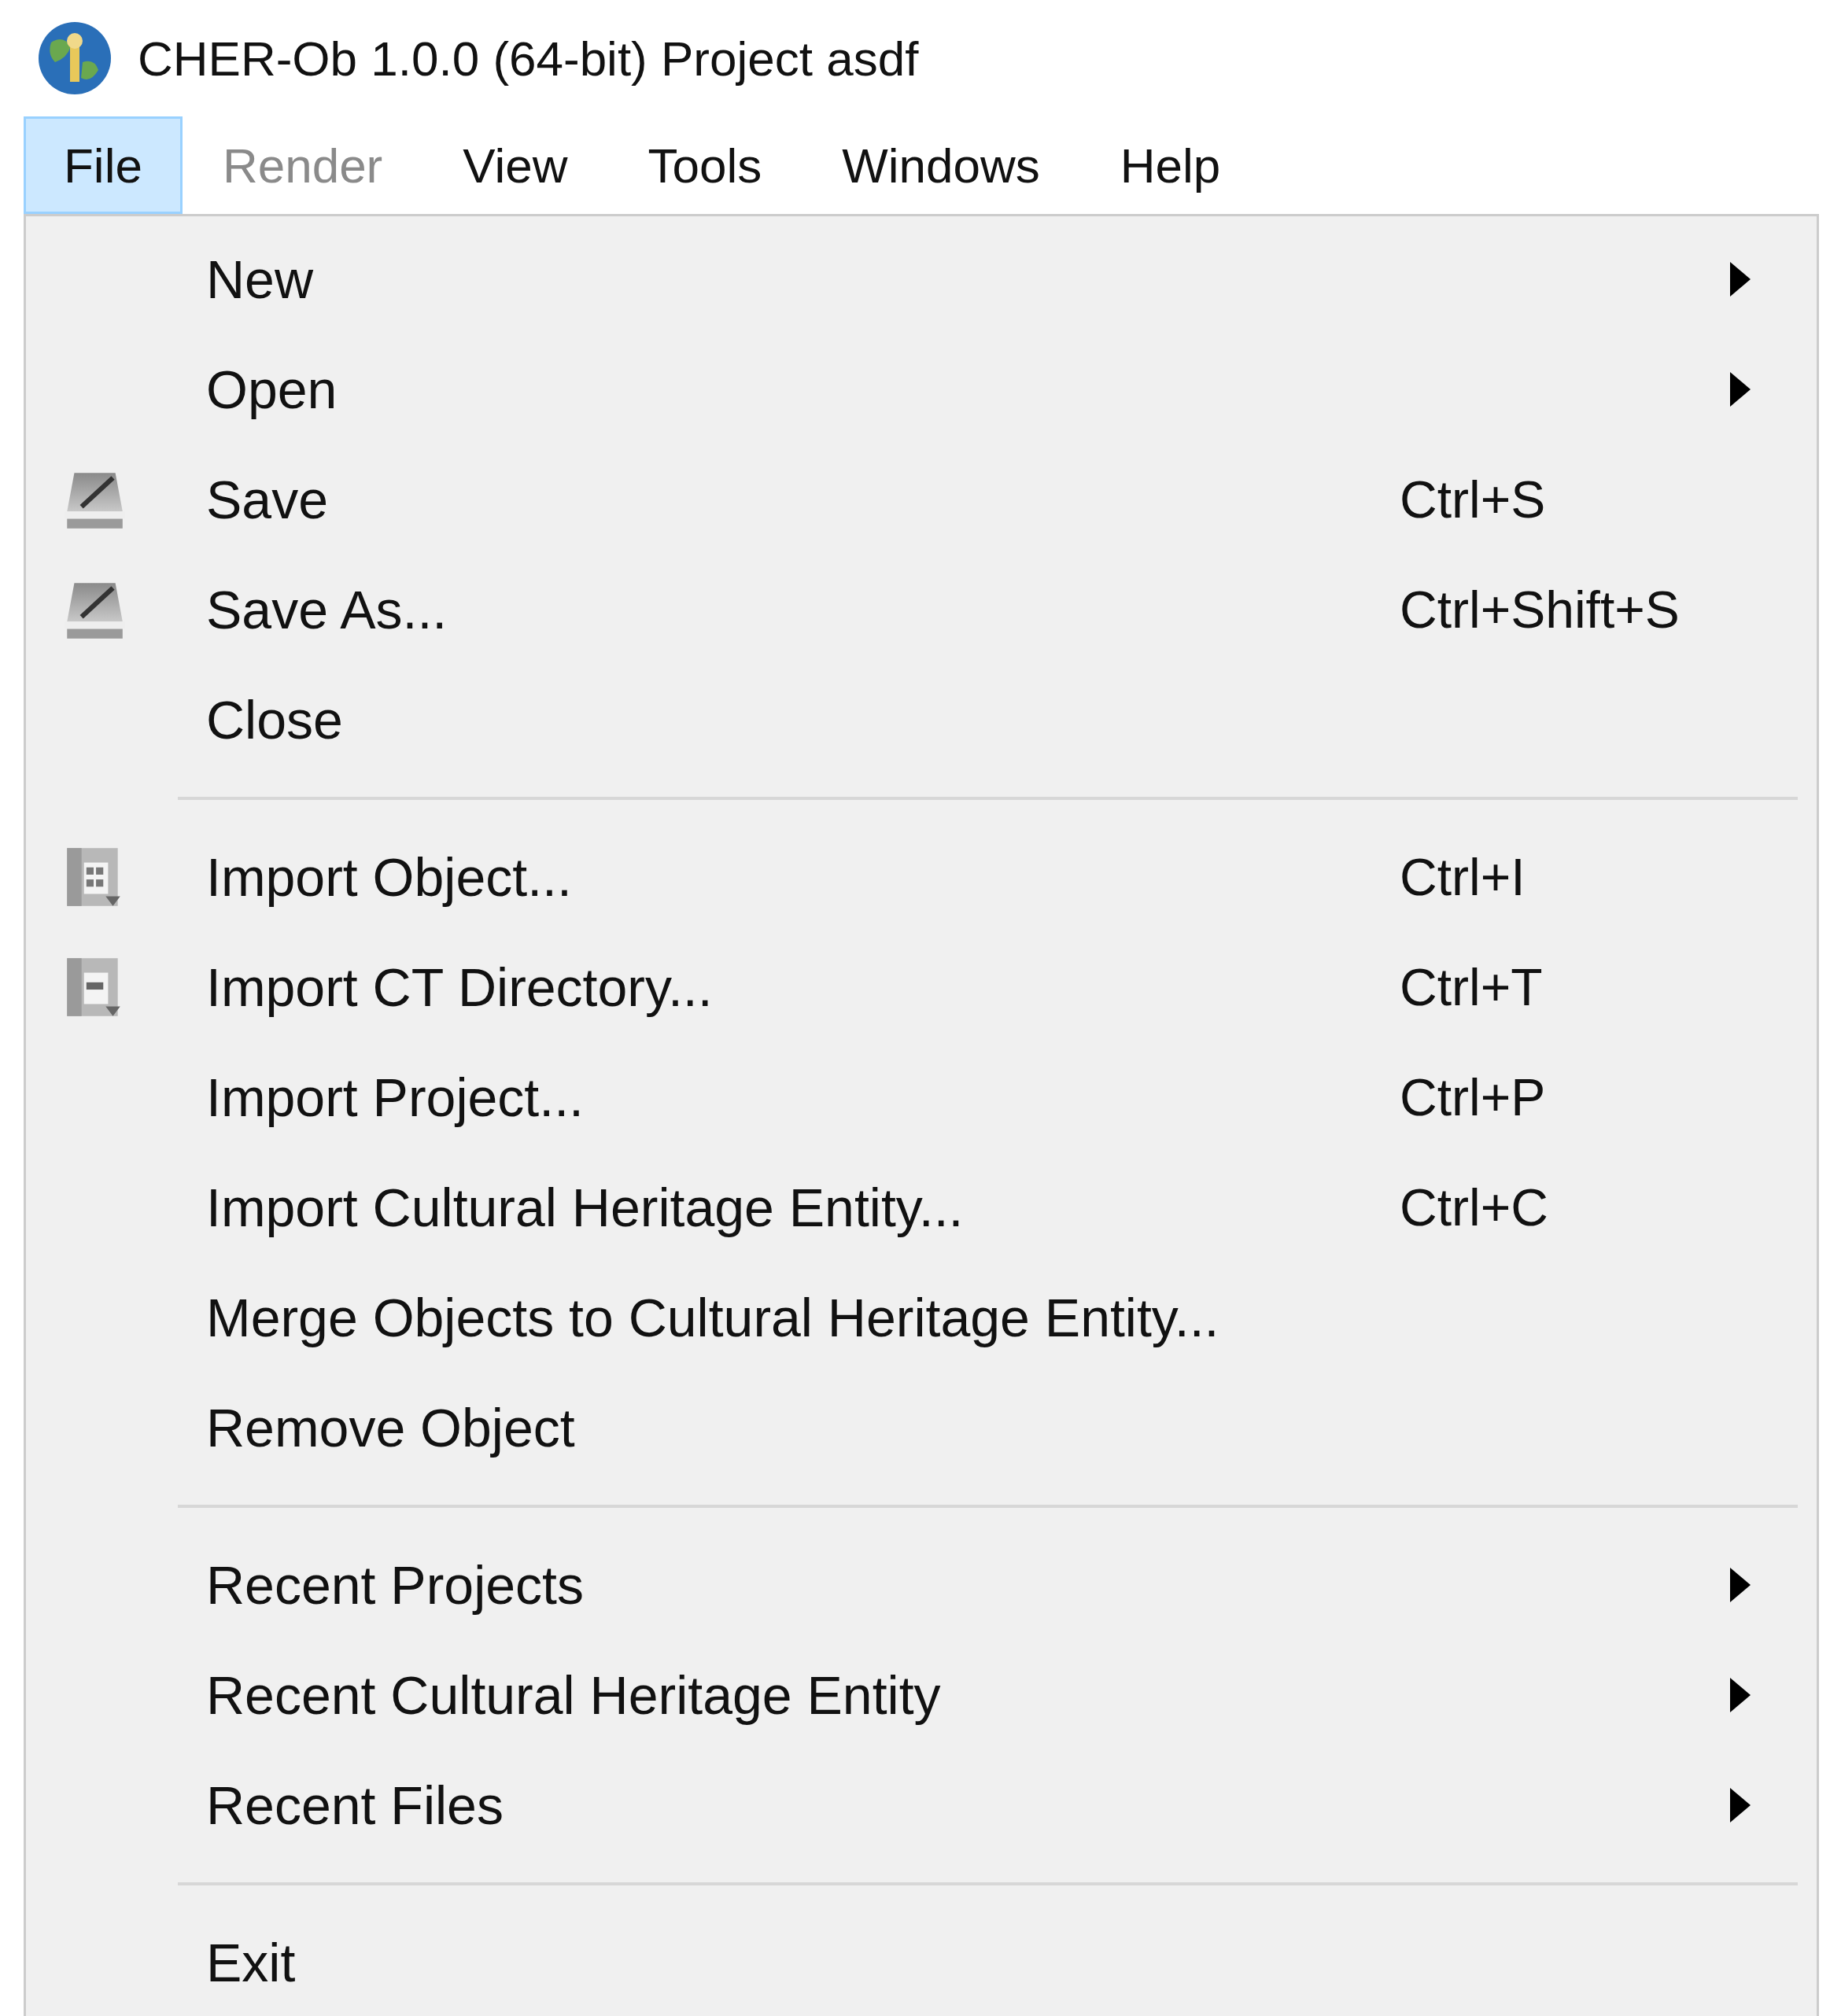  I want to click on menu-item: Import CT Directory... Ctrl+T, so click(921, 987).